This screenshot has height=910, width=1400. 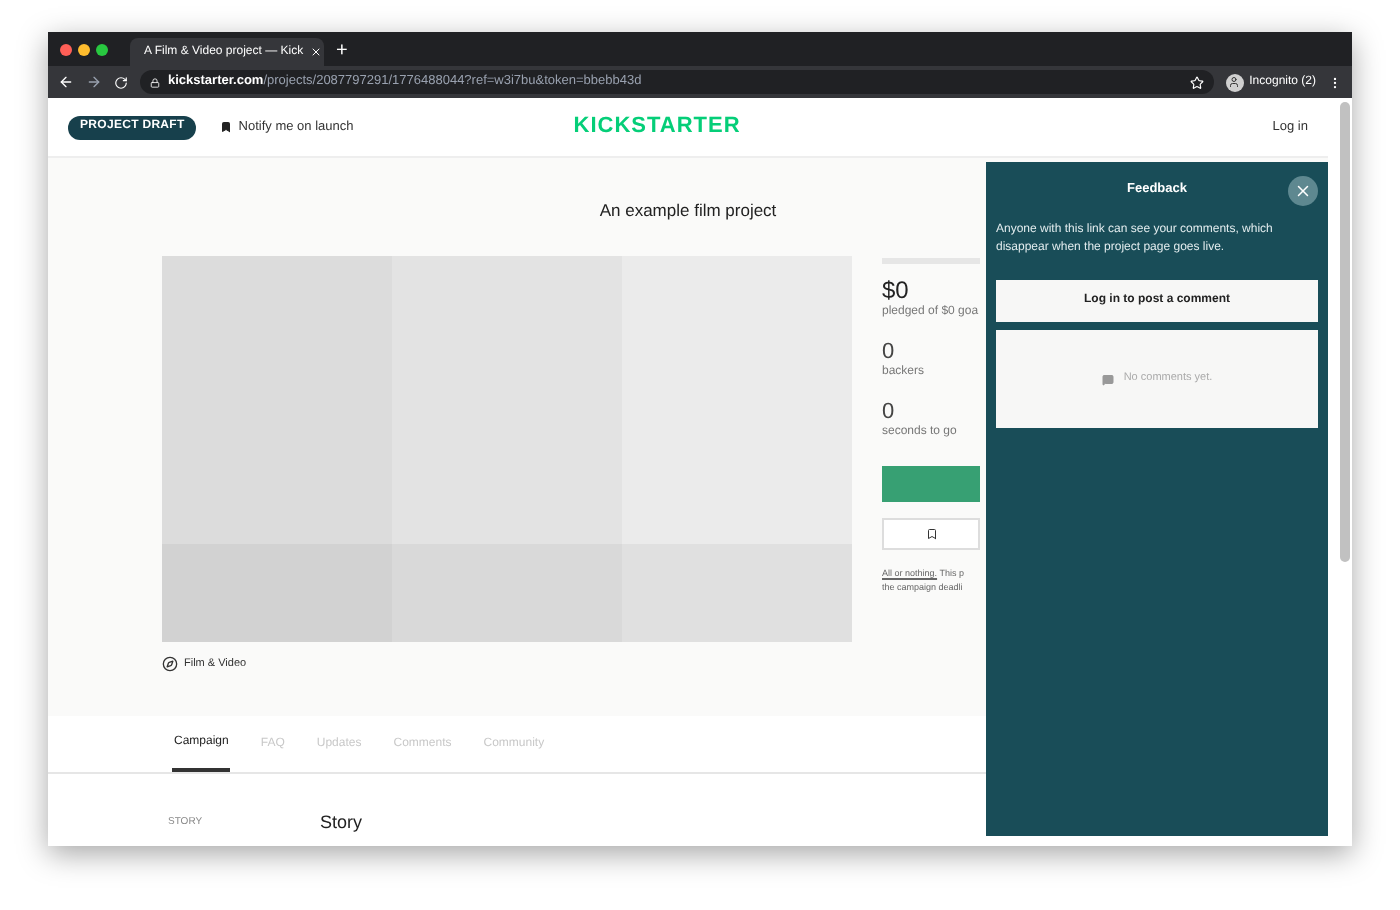 What do you see at coordinates (155, 82) in the screenshot?
I see `lock-icon` at bounding box center [155, 82].